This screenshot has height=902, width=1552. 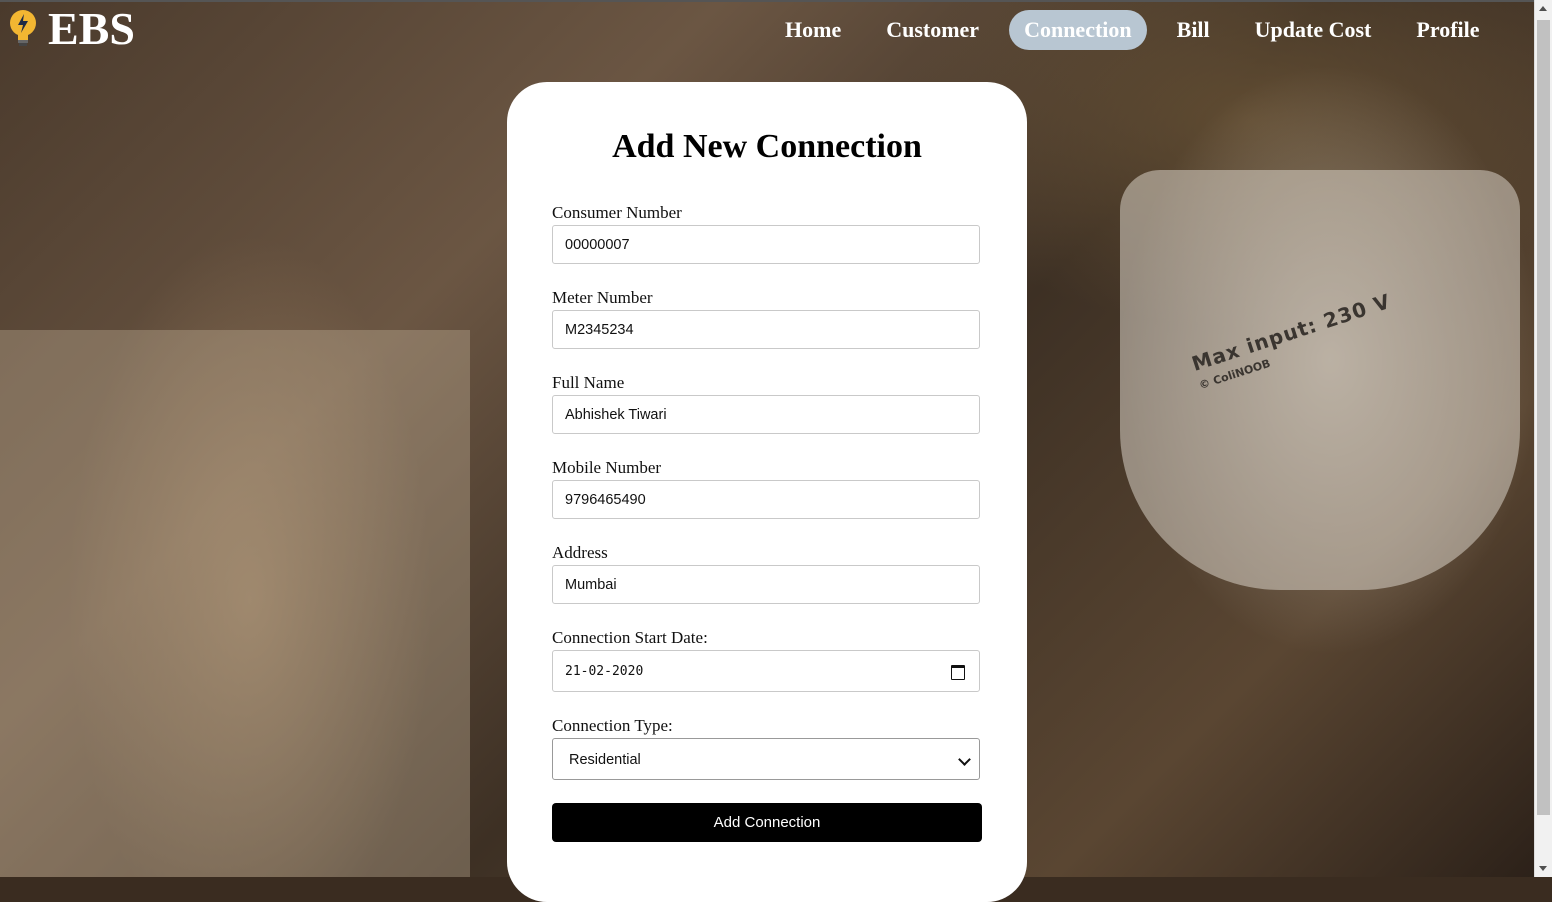 I want to click on consumer-number-label: Consumer Number, so click(x=617, y=212).